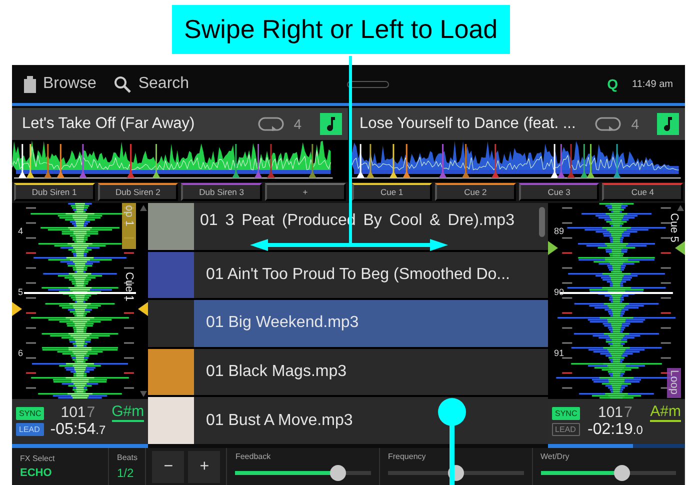 This screenshot has height=485, width=691. I want to click on time-remaining: -02:19, so click(610, 430).